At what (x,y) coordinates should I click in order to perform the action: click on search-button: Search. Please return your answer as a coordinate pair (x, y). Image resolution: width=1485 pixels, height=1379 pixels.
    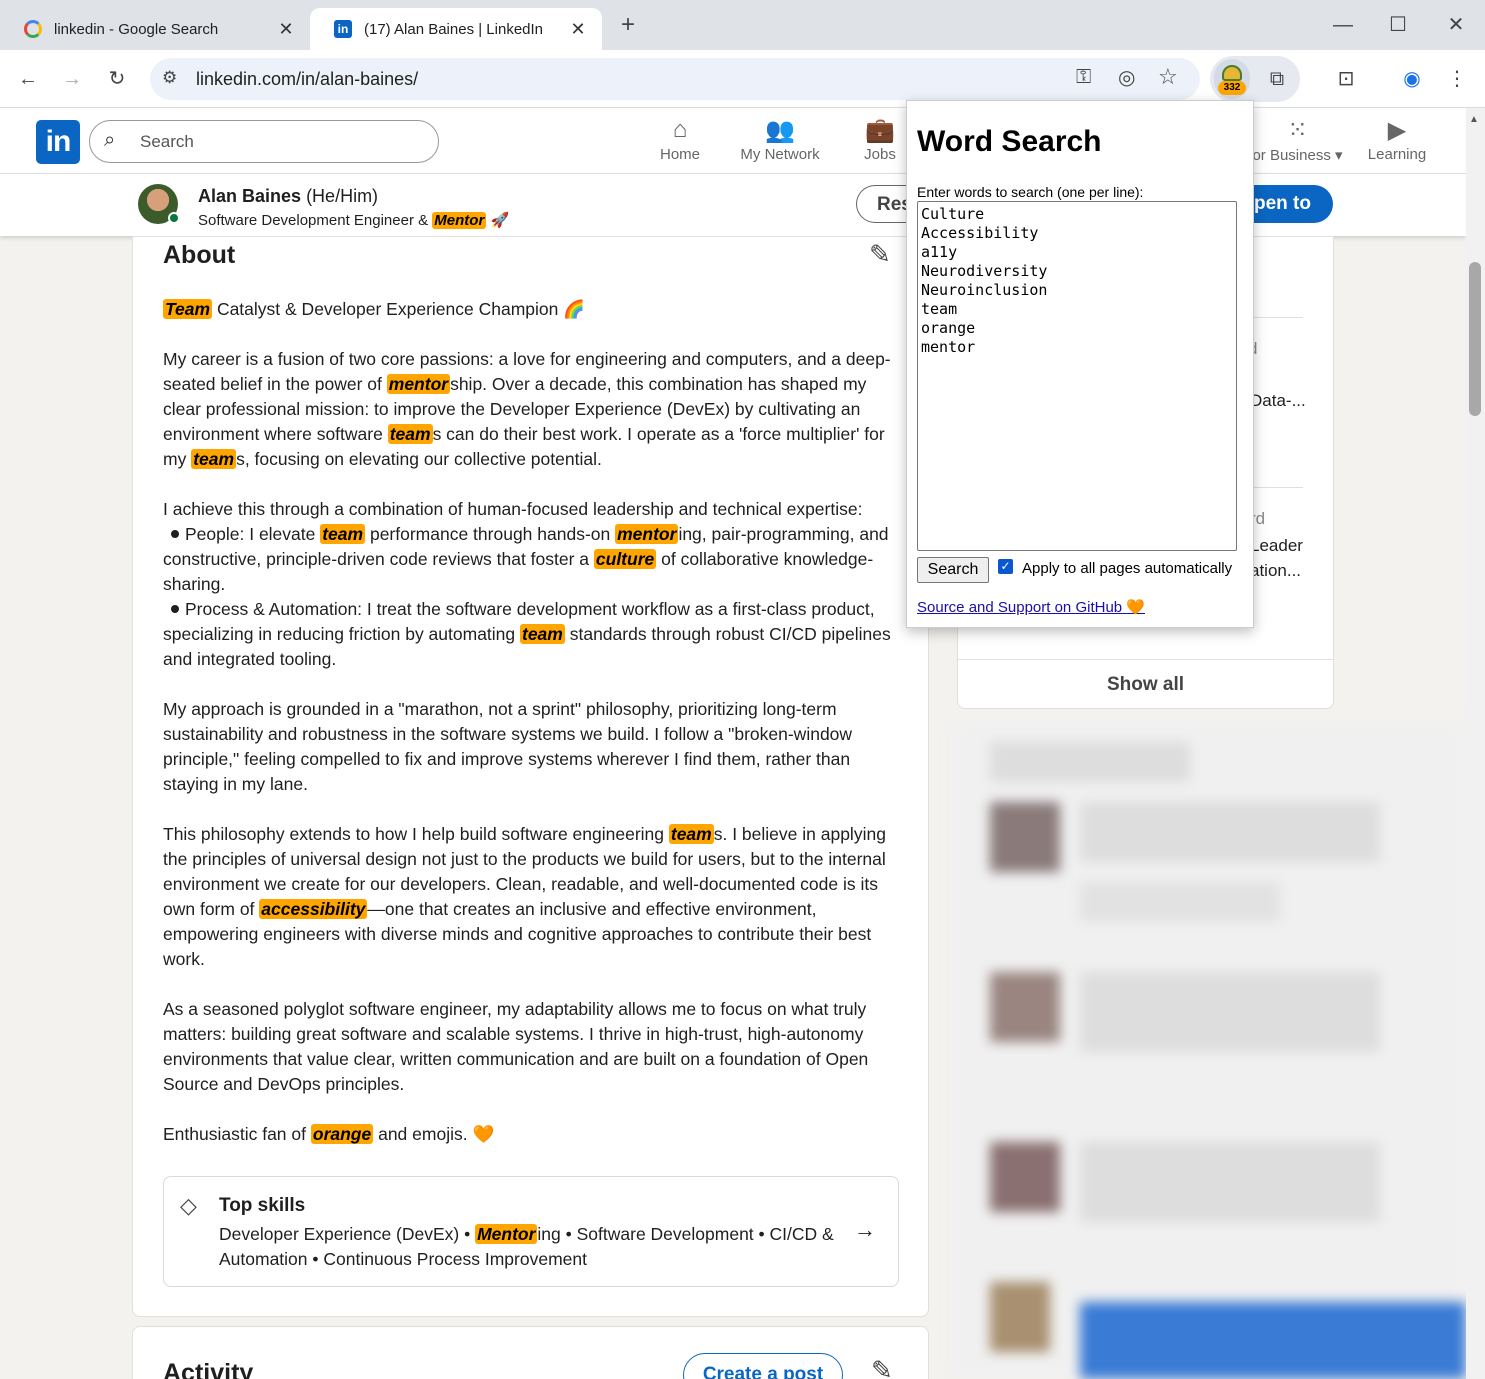
    Looking at the image, I should click on (953, 570).